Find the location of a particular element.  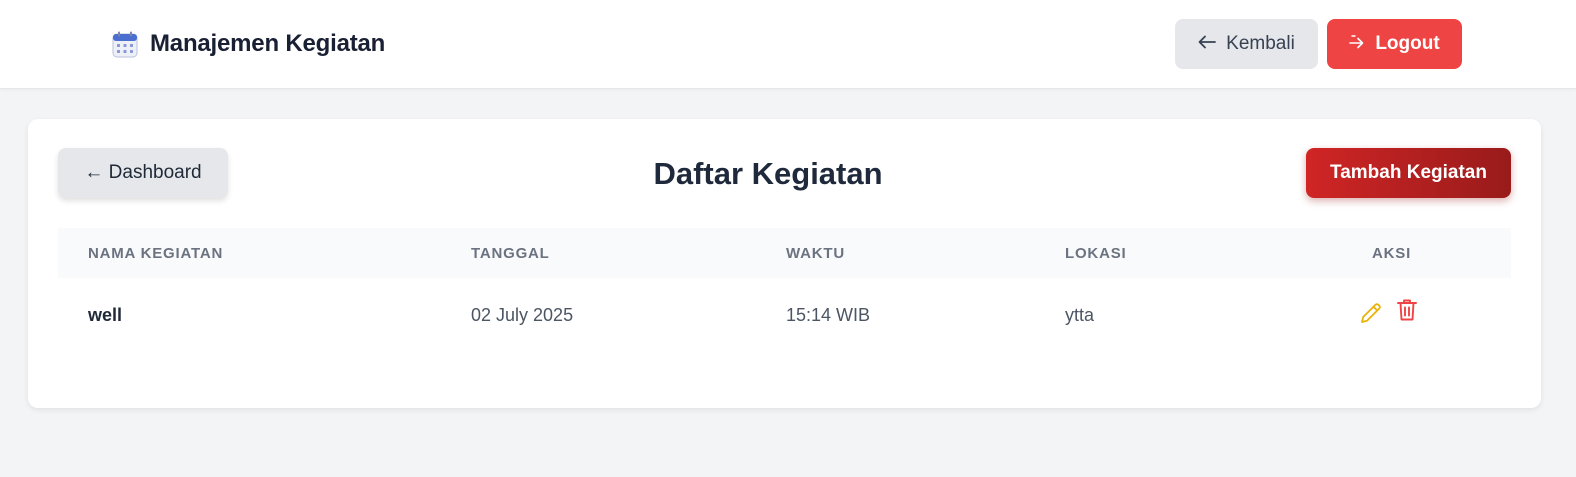

back-button: Kembali is located at coordinates (1246, 44).